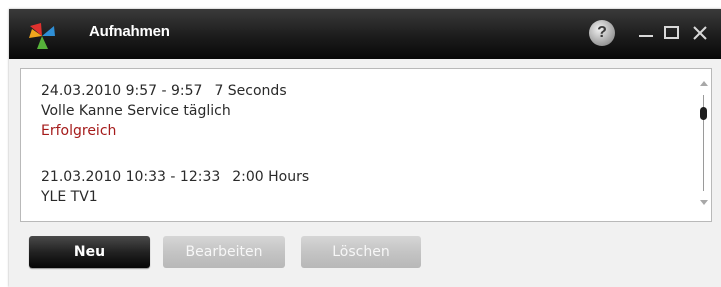 This screenshot has height=287, width=721. What do you see at coordinates (79, 131) in the screenshot?
I see `recording-status: Erfolgreich` at bounding box center [79, 131].